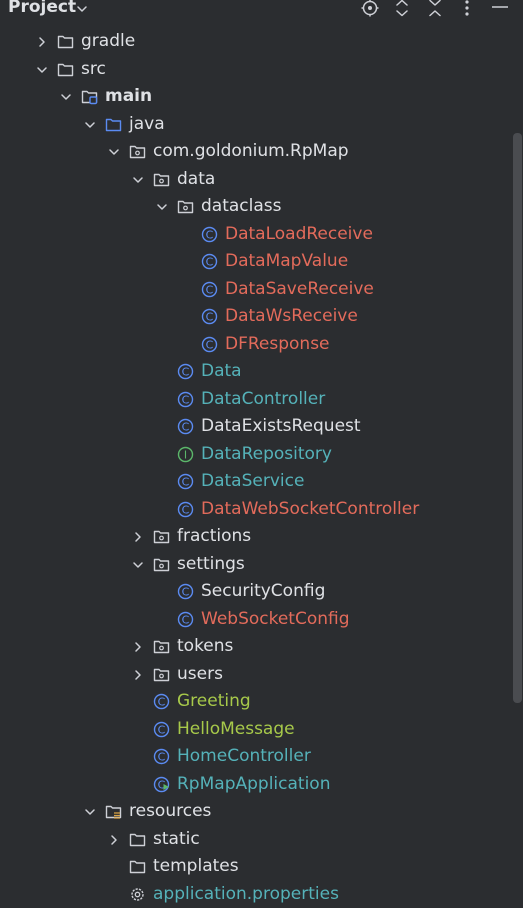 The image size is (523, 908). Describe the element at coordinates (256, 42) in the screenshot. I see `tree-node: gradle` at that location.